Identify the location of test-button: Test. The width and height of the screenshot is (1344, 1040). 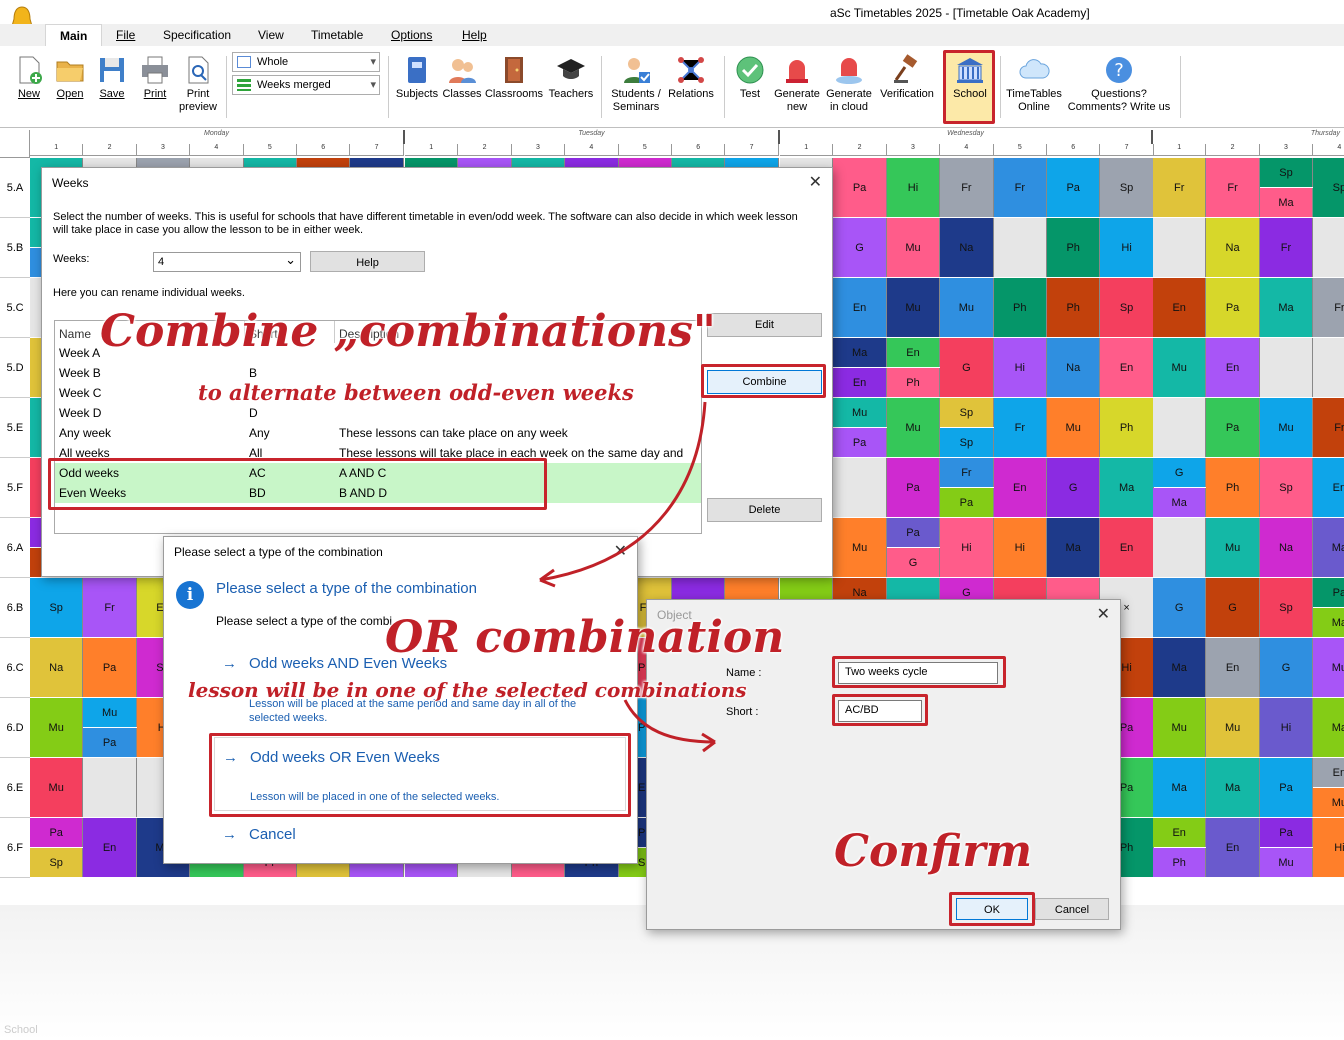
(750, 75).